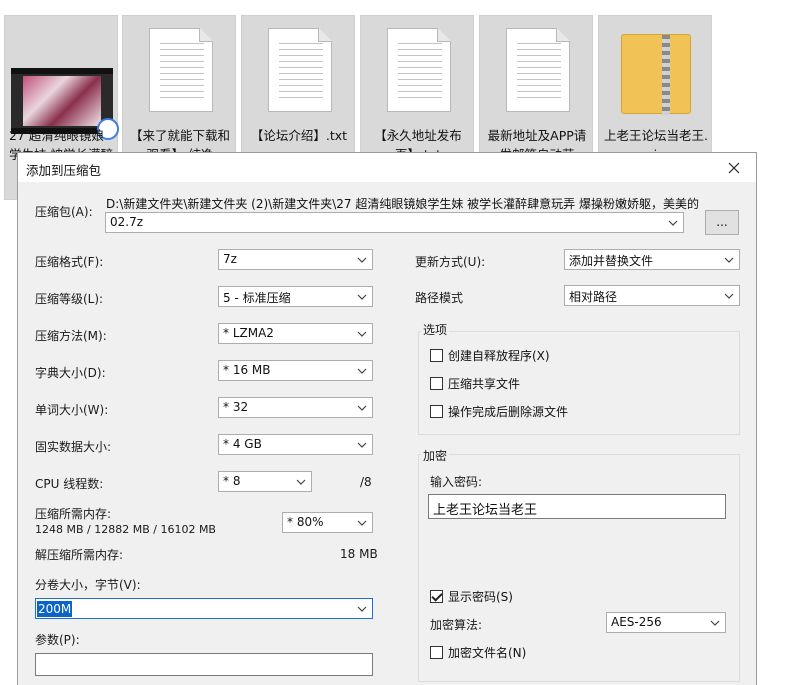 This screenshot has width=800, height=685. Describe the element at coordinates (65, 104) in the screenshot. I see `video-icon` at that location.